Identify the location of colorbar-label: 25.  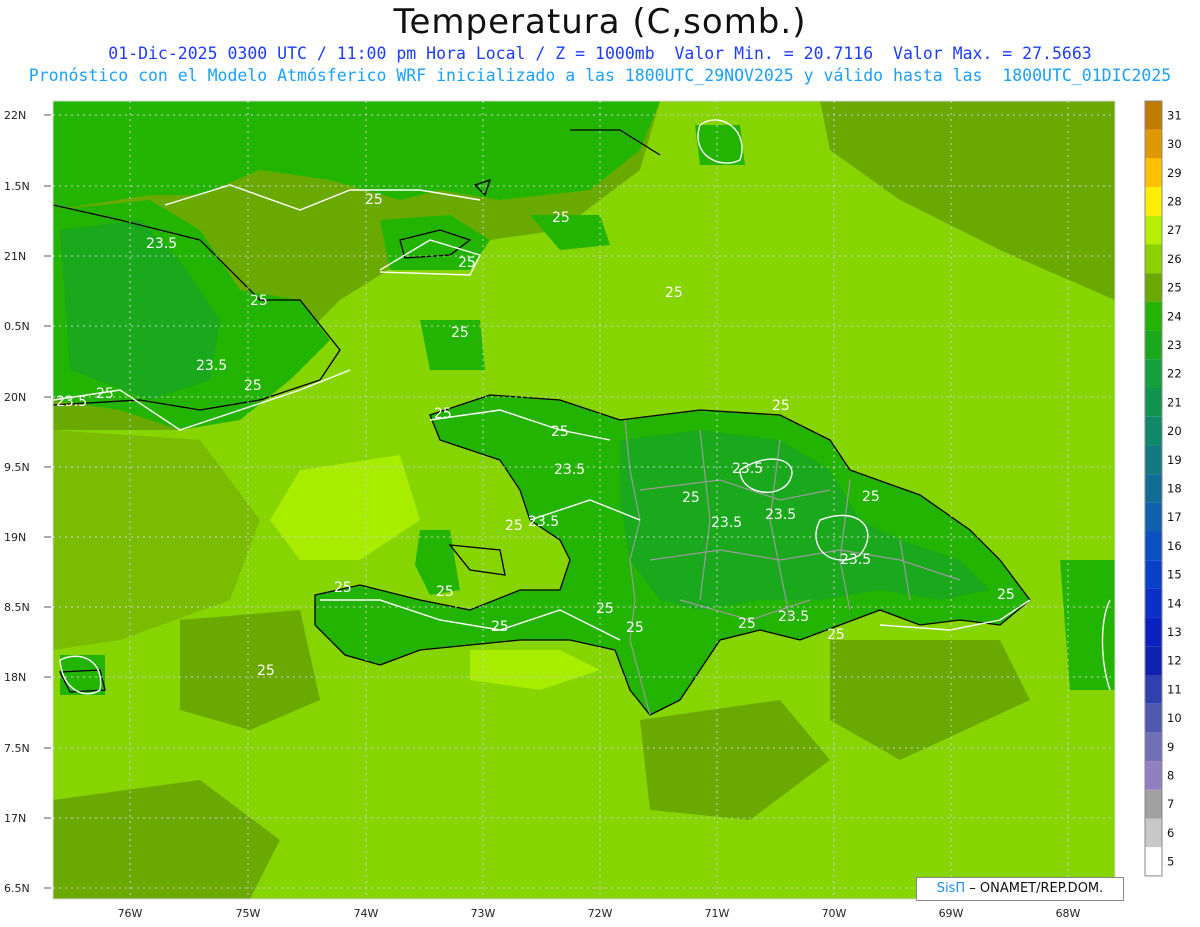
(1174, 288).